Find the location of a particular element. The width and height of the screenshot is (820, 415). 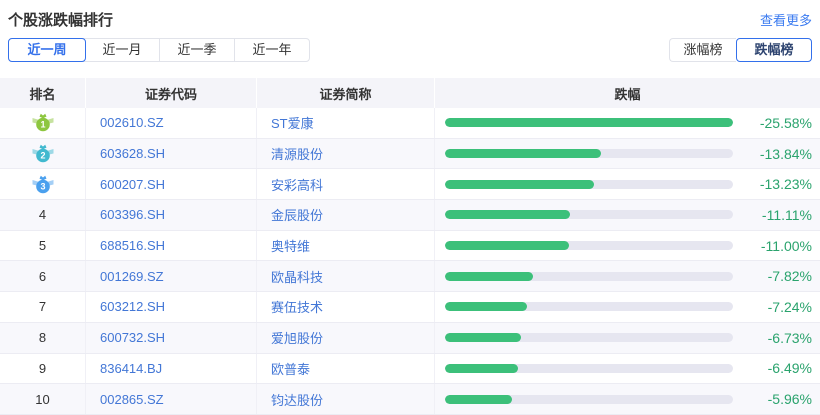

rank-cell: 10 is located at coordinates (43, 399).